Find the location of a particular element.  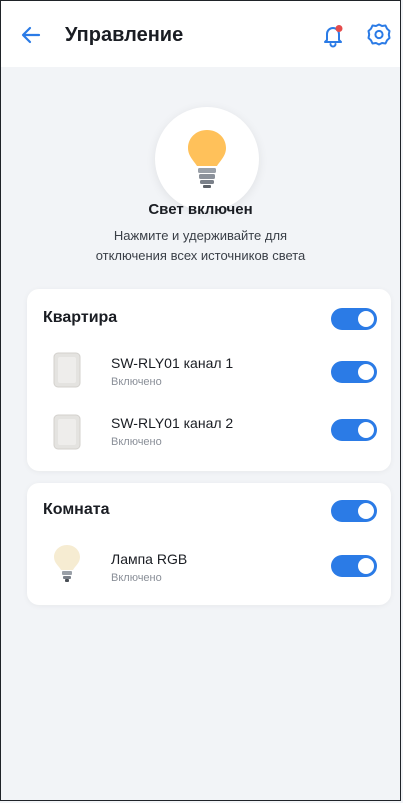

arrow-left-icon is located at coordinates (31, 35).